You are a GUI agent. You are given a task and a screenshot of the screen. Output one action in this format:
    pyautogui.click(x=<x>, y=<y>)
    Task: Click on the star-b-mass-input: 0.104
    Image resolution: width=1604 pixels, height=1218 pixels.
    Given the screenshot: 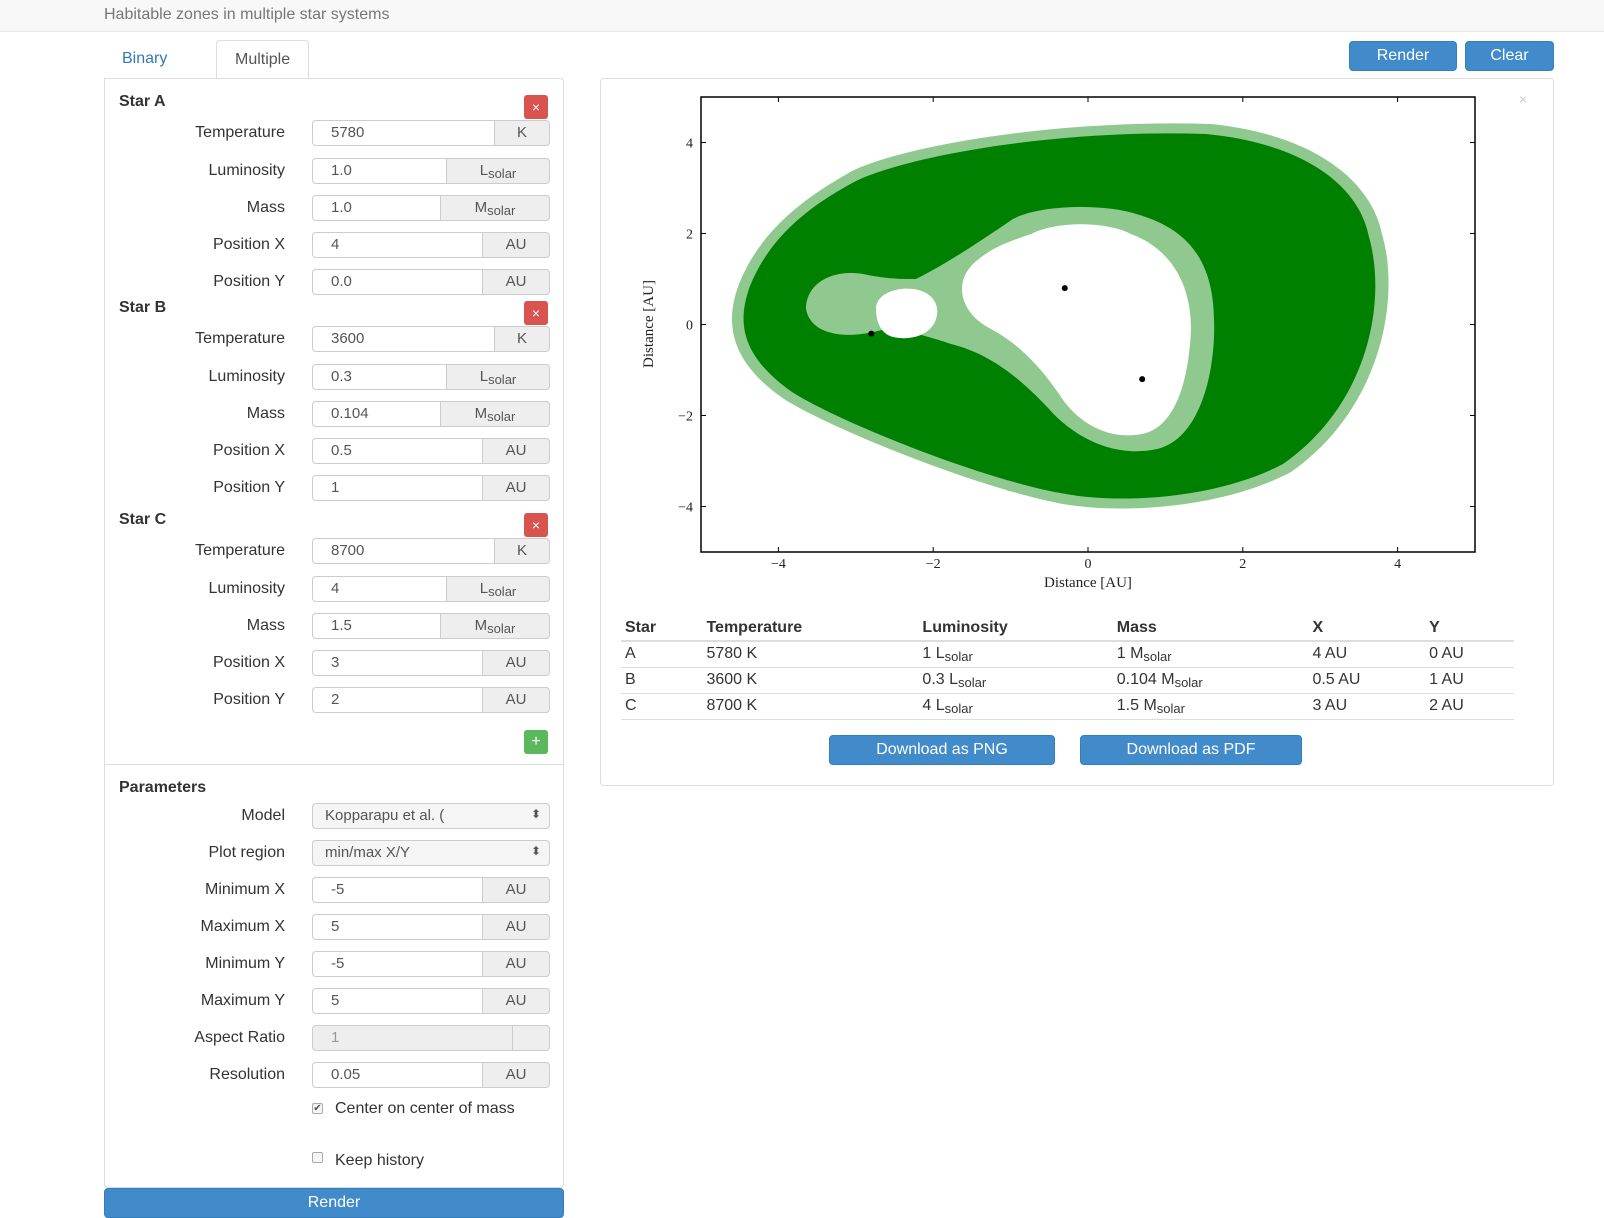 What is the action you would take?
    pyautogui.click(x=376, y=414)
    